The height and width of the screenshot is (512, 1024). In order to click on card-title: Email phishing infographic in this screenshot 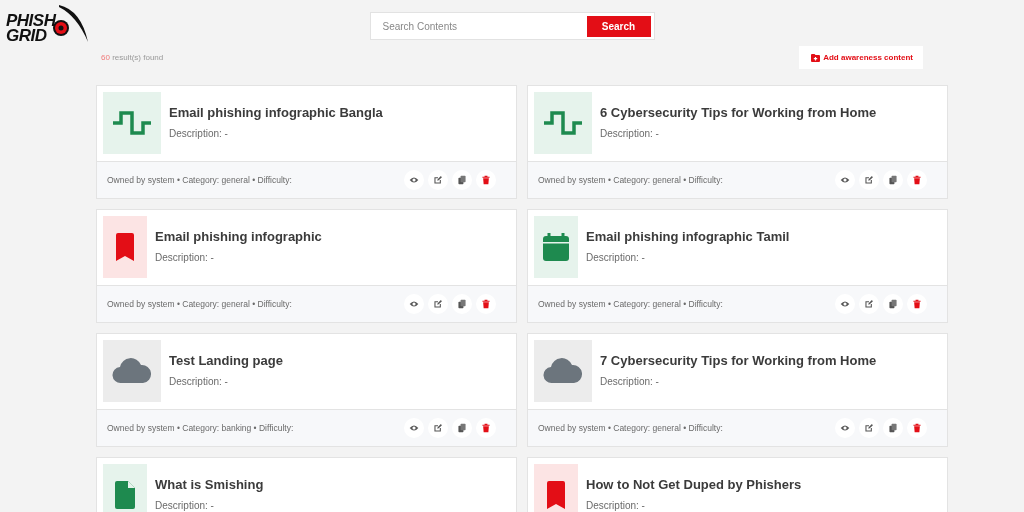, I will do `click(238, 236)`.